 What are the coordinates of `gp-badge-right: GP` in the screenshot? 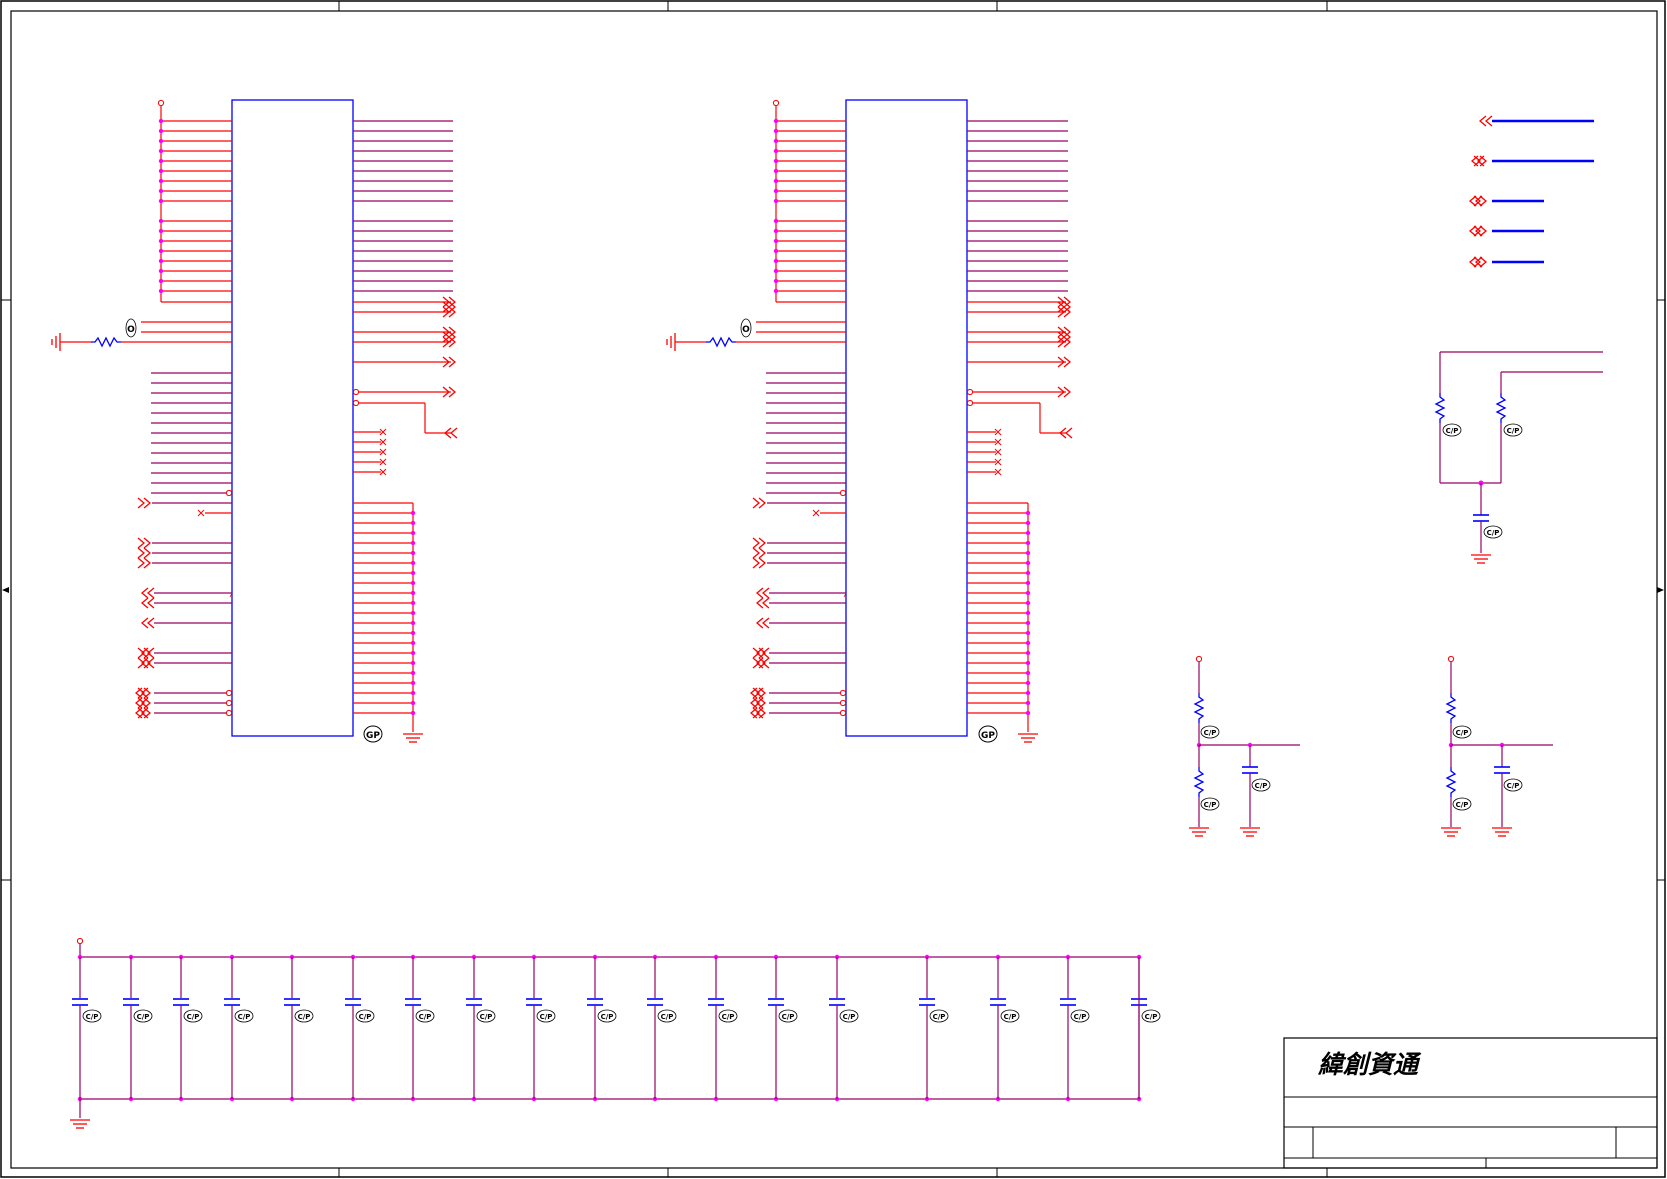 It's located at (988, 734).